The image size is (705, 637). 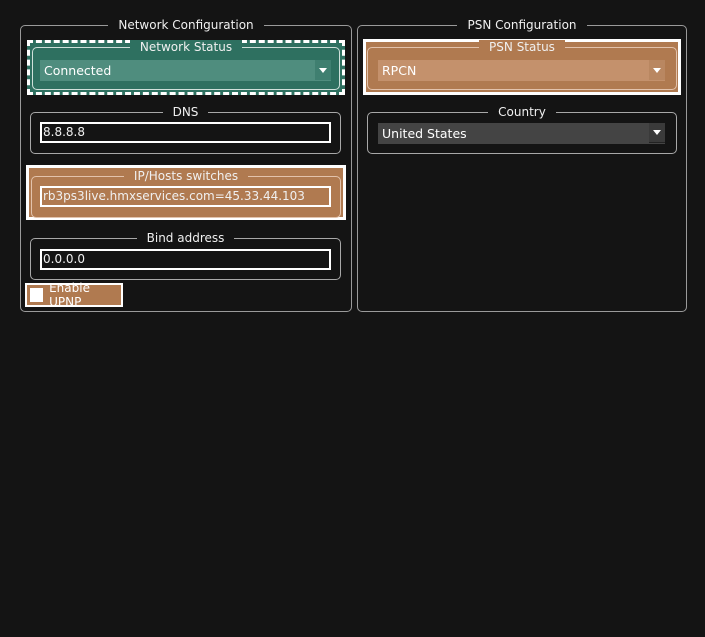 I want to click on enable-upnp-checkbox: Enable UPNP, so click(x=74, y=295).